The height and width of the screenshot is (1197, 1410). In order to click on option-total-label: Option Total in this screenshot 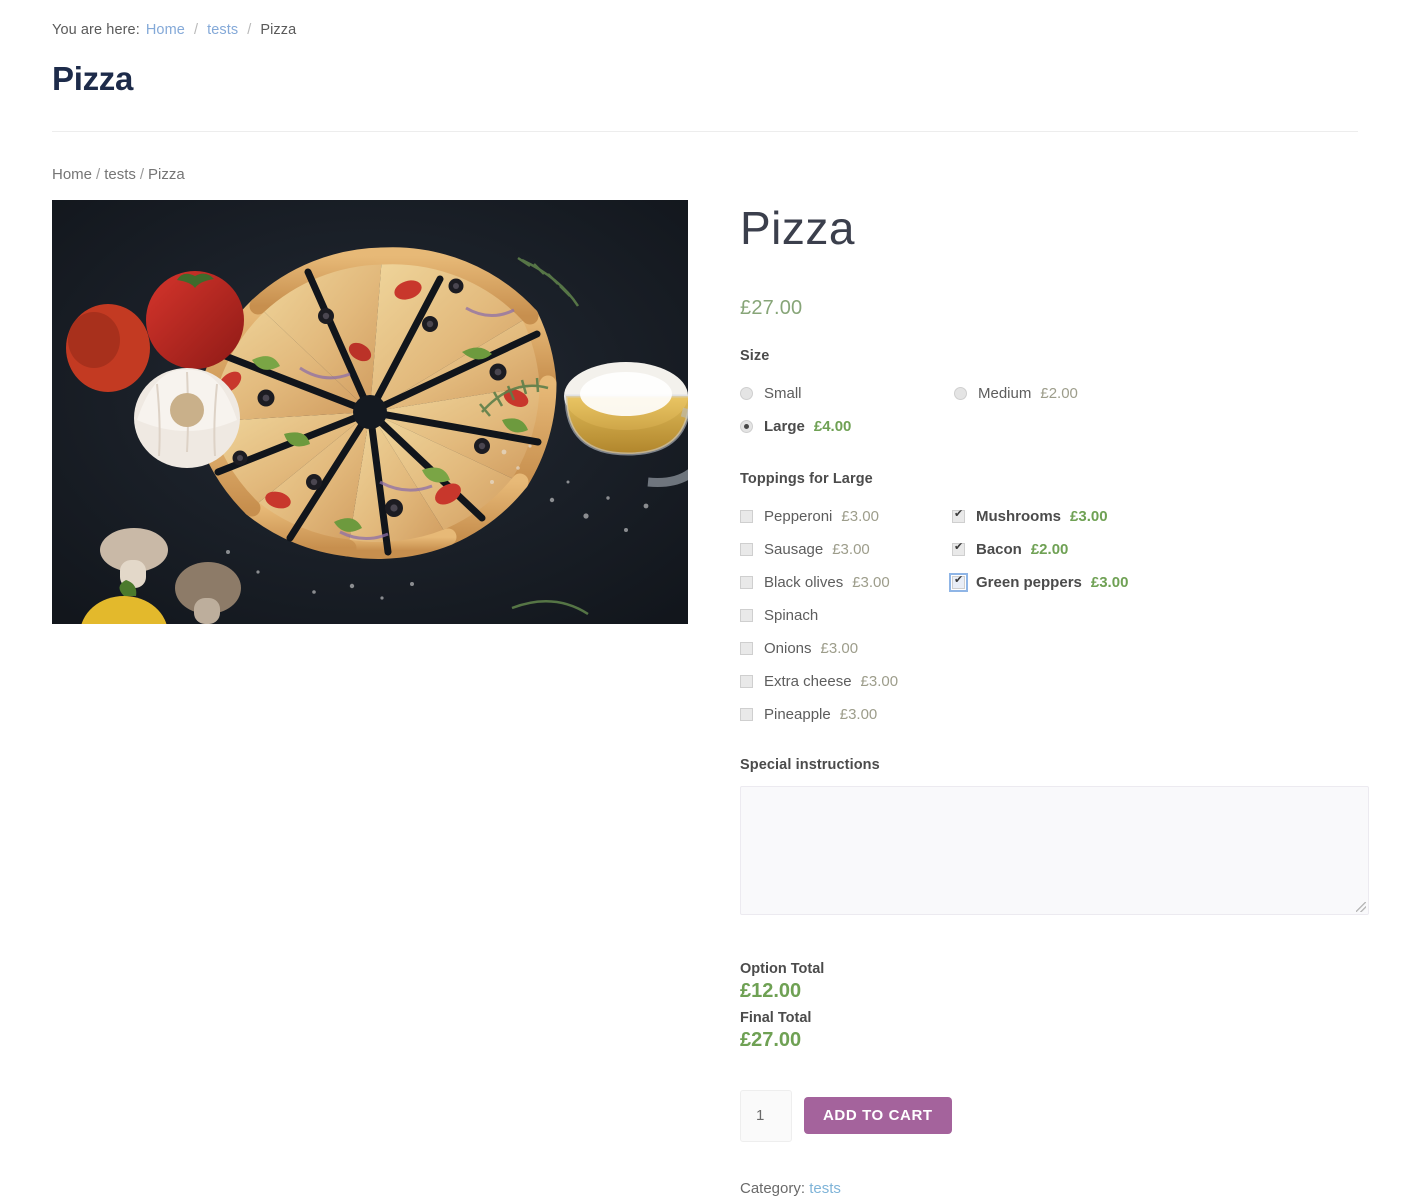, I will do `click(782, 968)`.